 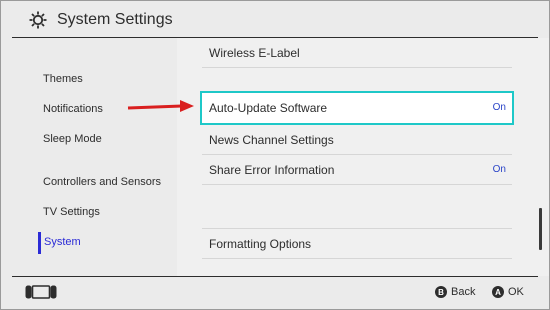 What do you see at coordinates (268, 108) in the screenshot?
I see `row-label: Auto-Update Software` at bounding box center [268, 108].